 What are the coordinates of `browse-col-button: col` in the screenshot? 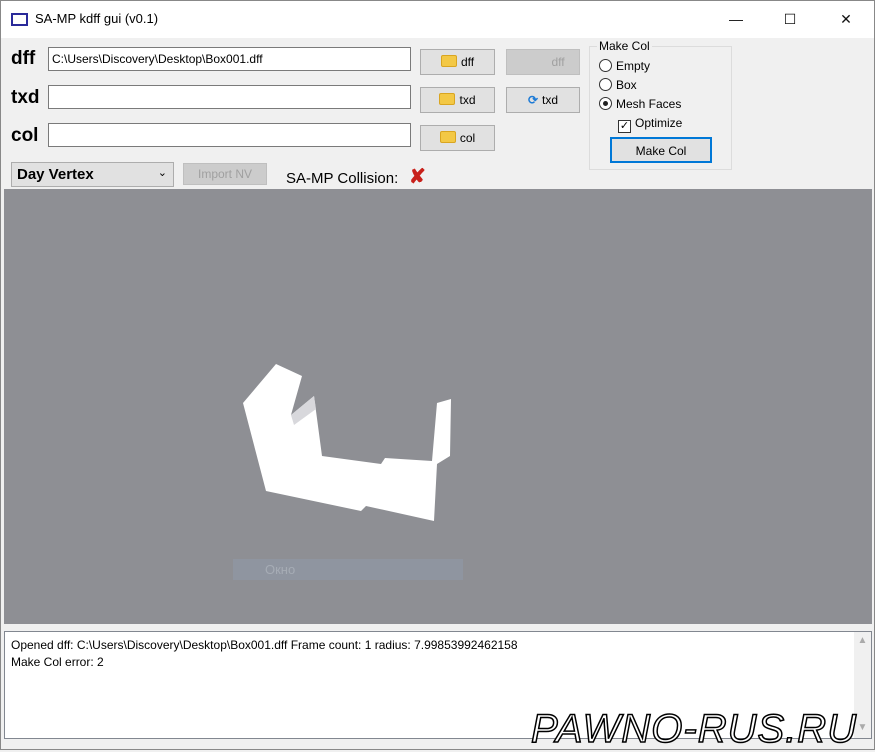 It's located at (457, 138).